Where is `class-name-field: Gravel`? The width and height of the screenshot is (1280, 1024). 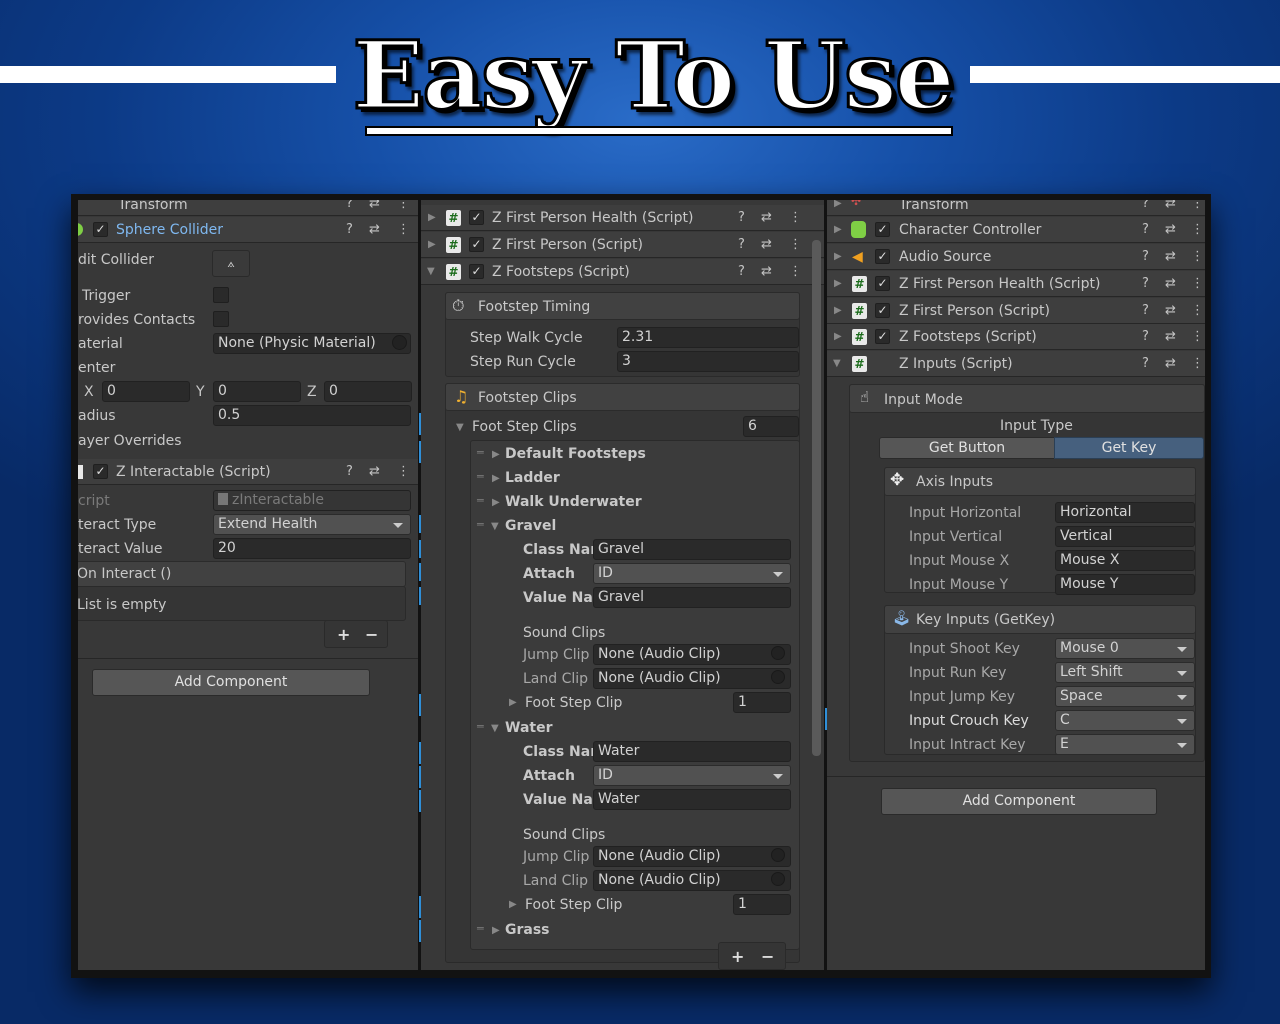
class-name-field: Gravel is located at coordinates (692, 549).